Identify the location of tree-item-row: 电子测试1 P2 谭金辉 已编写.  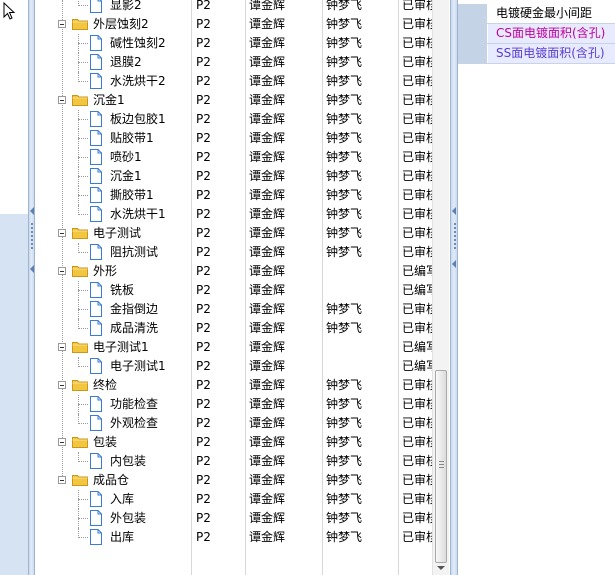
(233, 366).